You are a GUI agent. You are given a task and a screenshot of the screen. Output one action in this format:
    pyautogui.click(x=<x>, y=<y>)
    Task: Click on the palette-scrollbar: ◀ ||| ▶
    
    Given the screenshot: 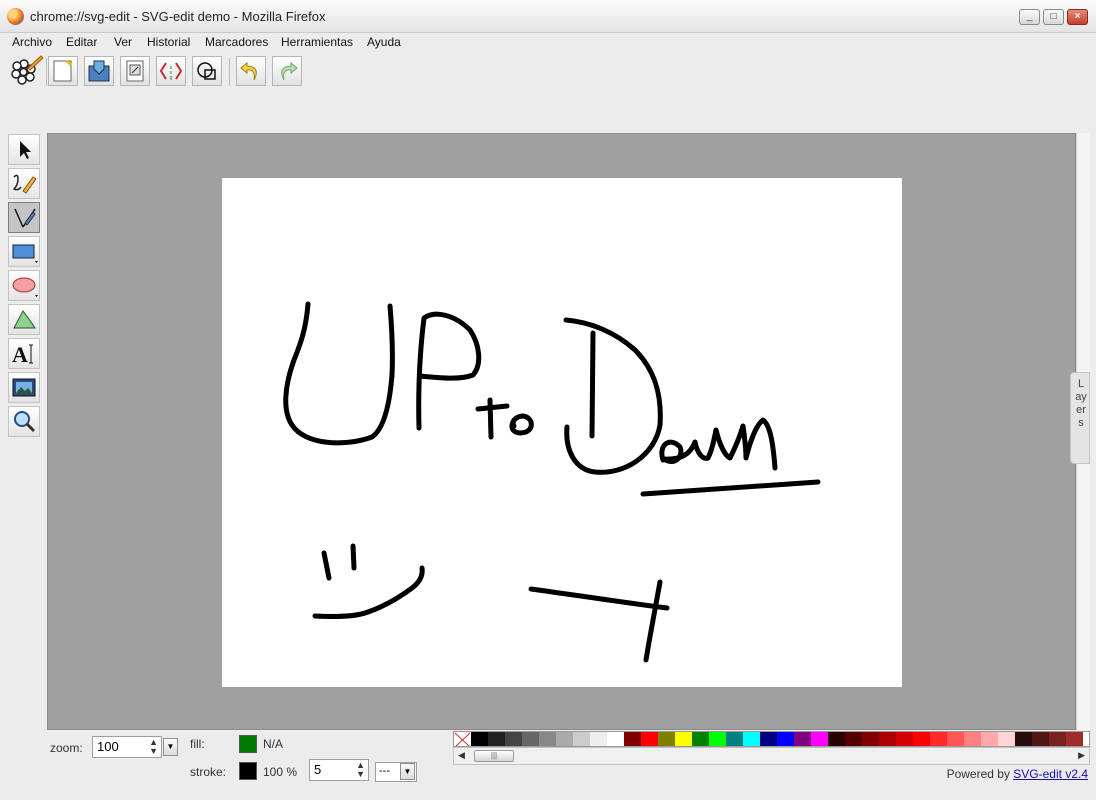 What is the action you would take?
    pyautogui.click(x=771, y=756)
    